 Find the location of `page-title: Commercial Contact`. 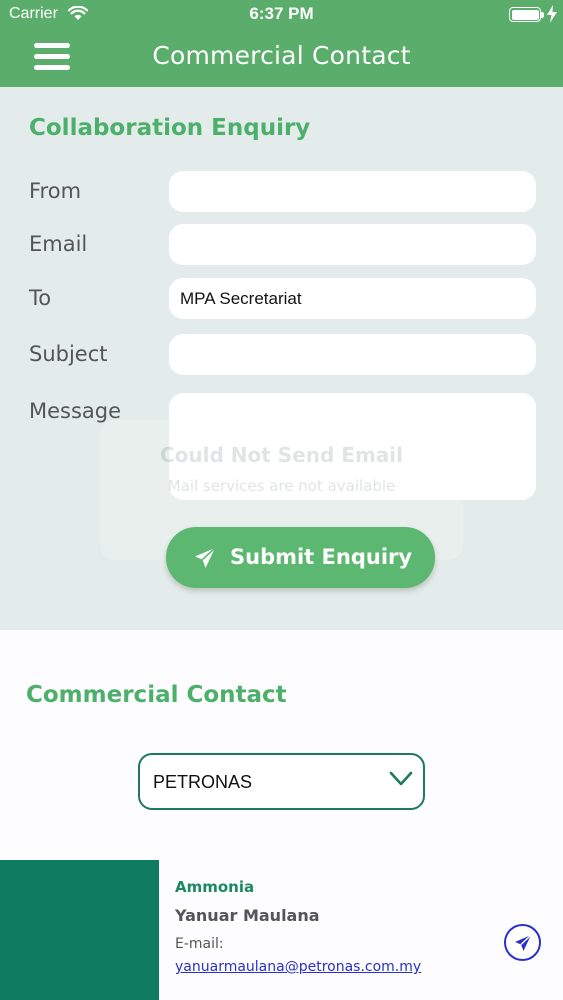

page-title: Commercial Contact is located at coordinates (281, 55).